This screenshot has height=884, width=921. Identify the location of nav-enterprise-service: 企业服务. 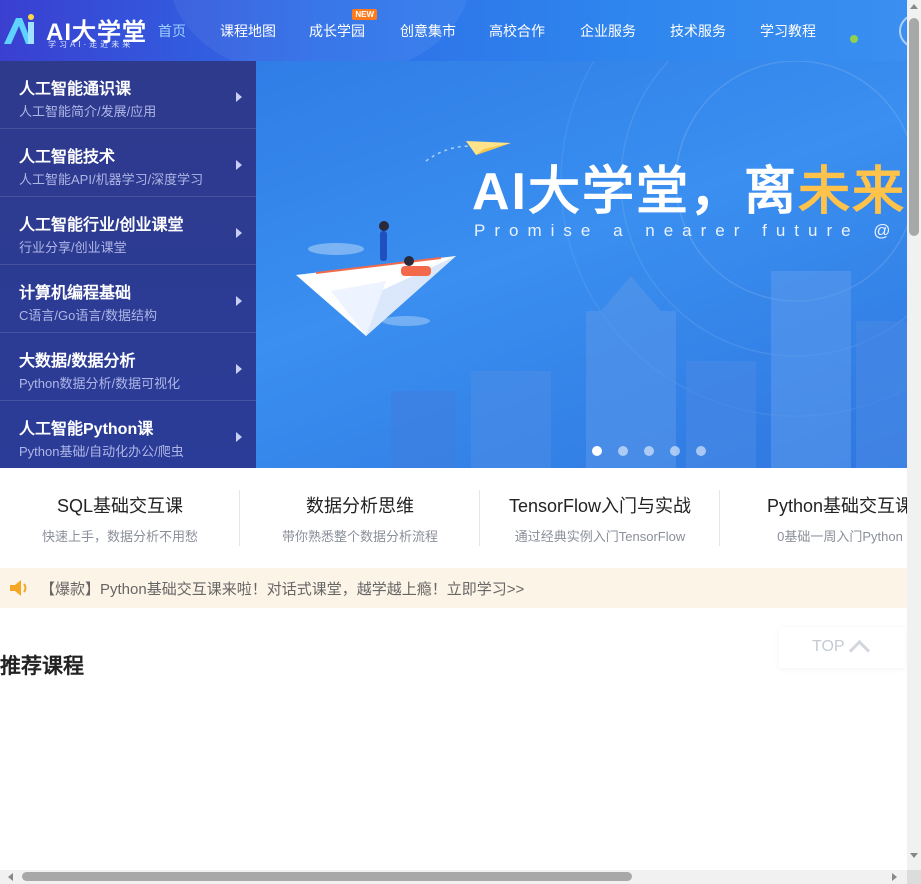
(608, 31).